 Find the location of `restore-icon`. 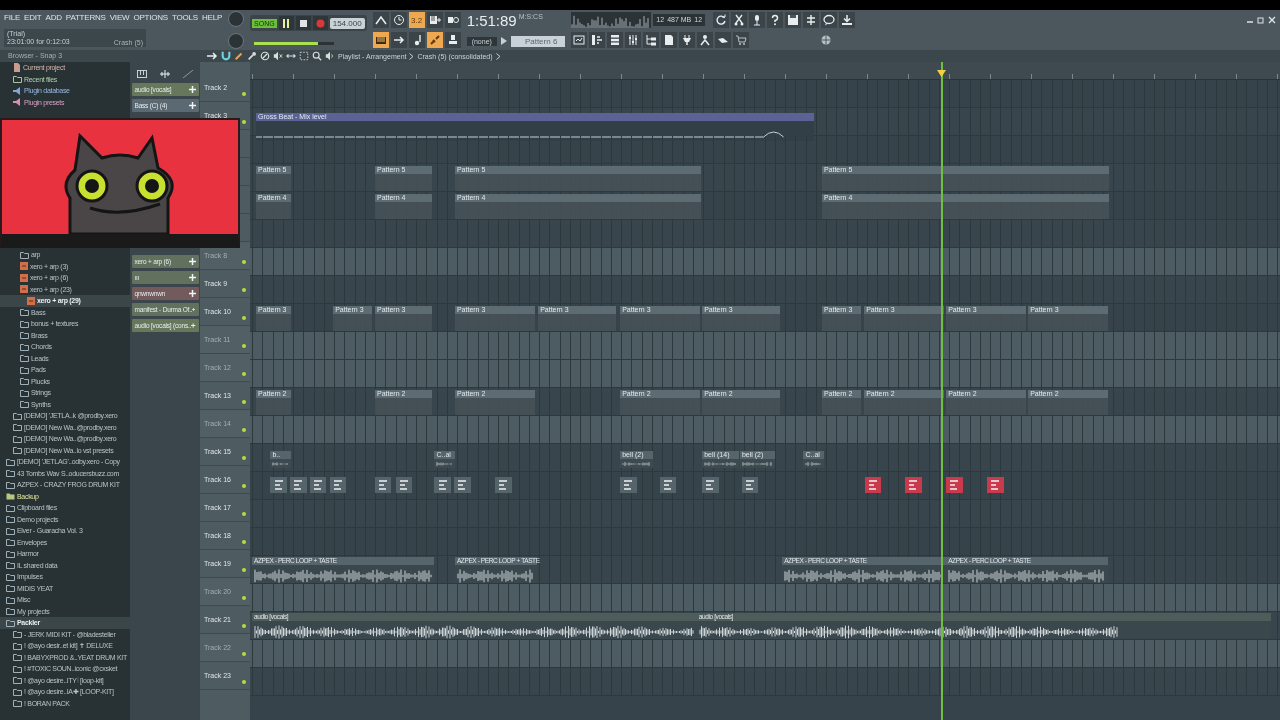

restore-icon is located at coordinates (1261, 20).